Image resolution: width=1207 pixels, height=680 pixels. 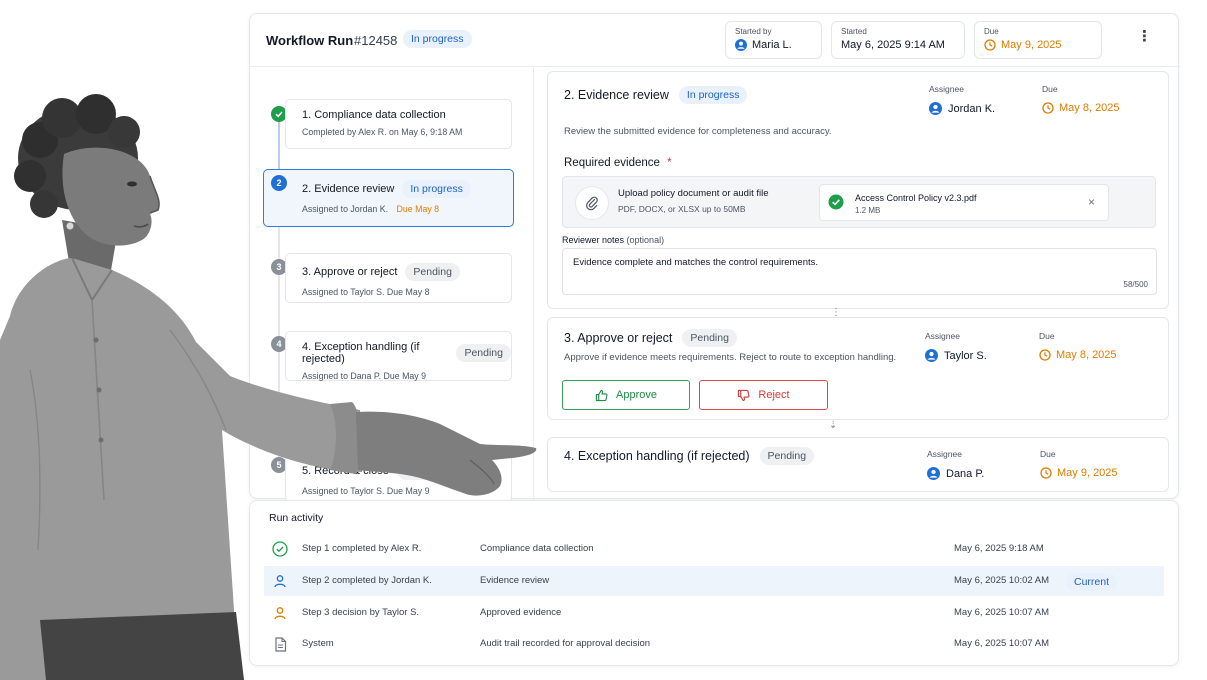 I want to click on review-assignee-name: Jordan K., so click(x=972, y=108).